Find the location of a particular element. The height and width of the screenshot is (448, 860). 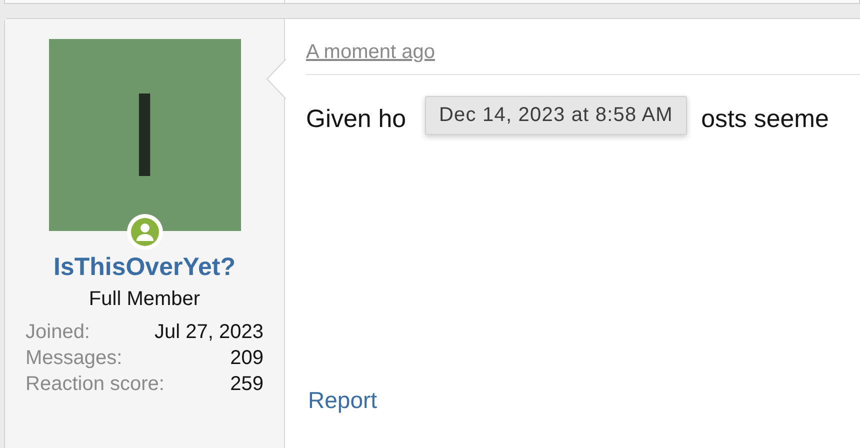

post-text: Given ho is located at coordinates (356, 119).